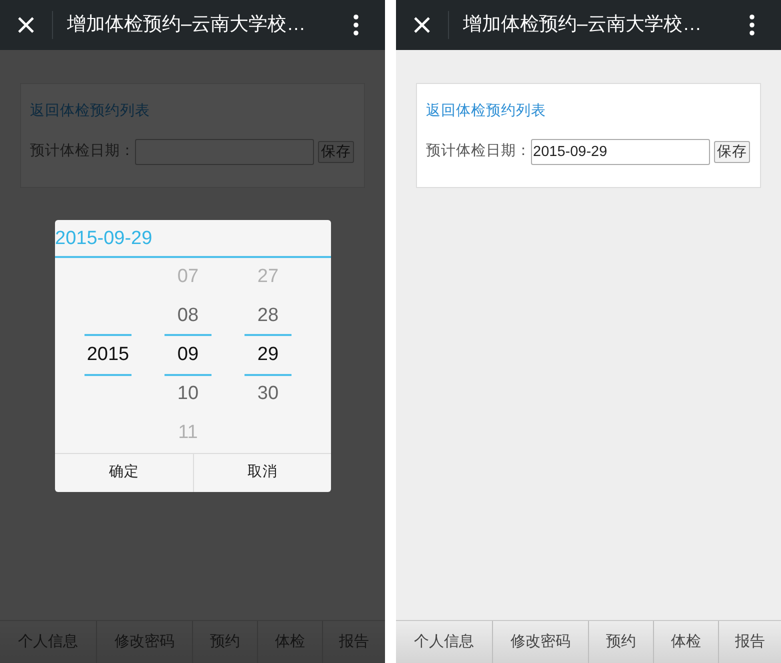  What do you see at coordinates (478, 151) in the screenshot?
I see `date-label: 预计体检日期：` at bounding box center [478, 151].